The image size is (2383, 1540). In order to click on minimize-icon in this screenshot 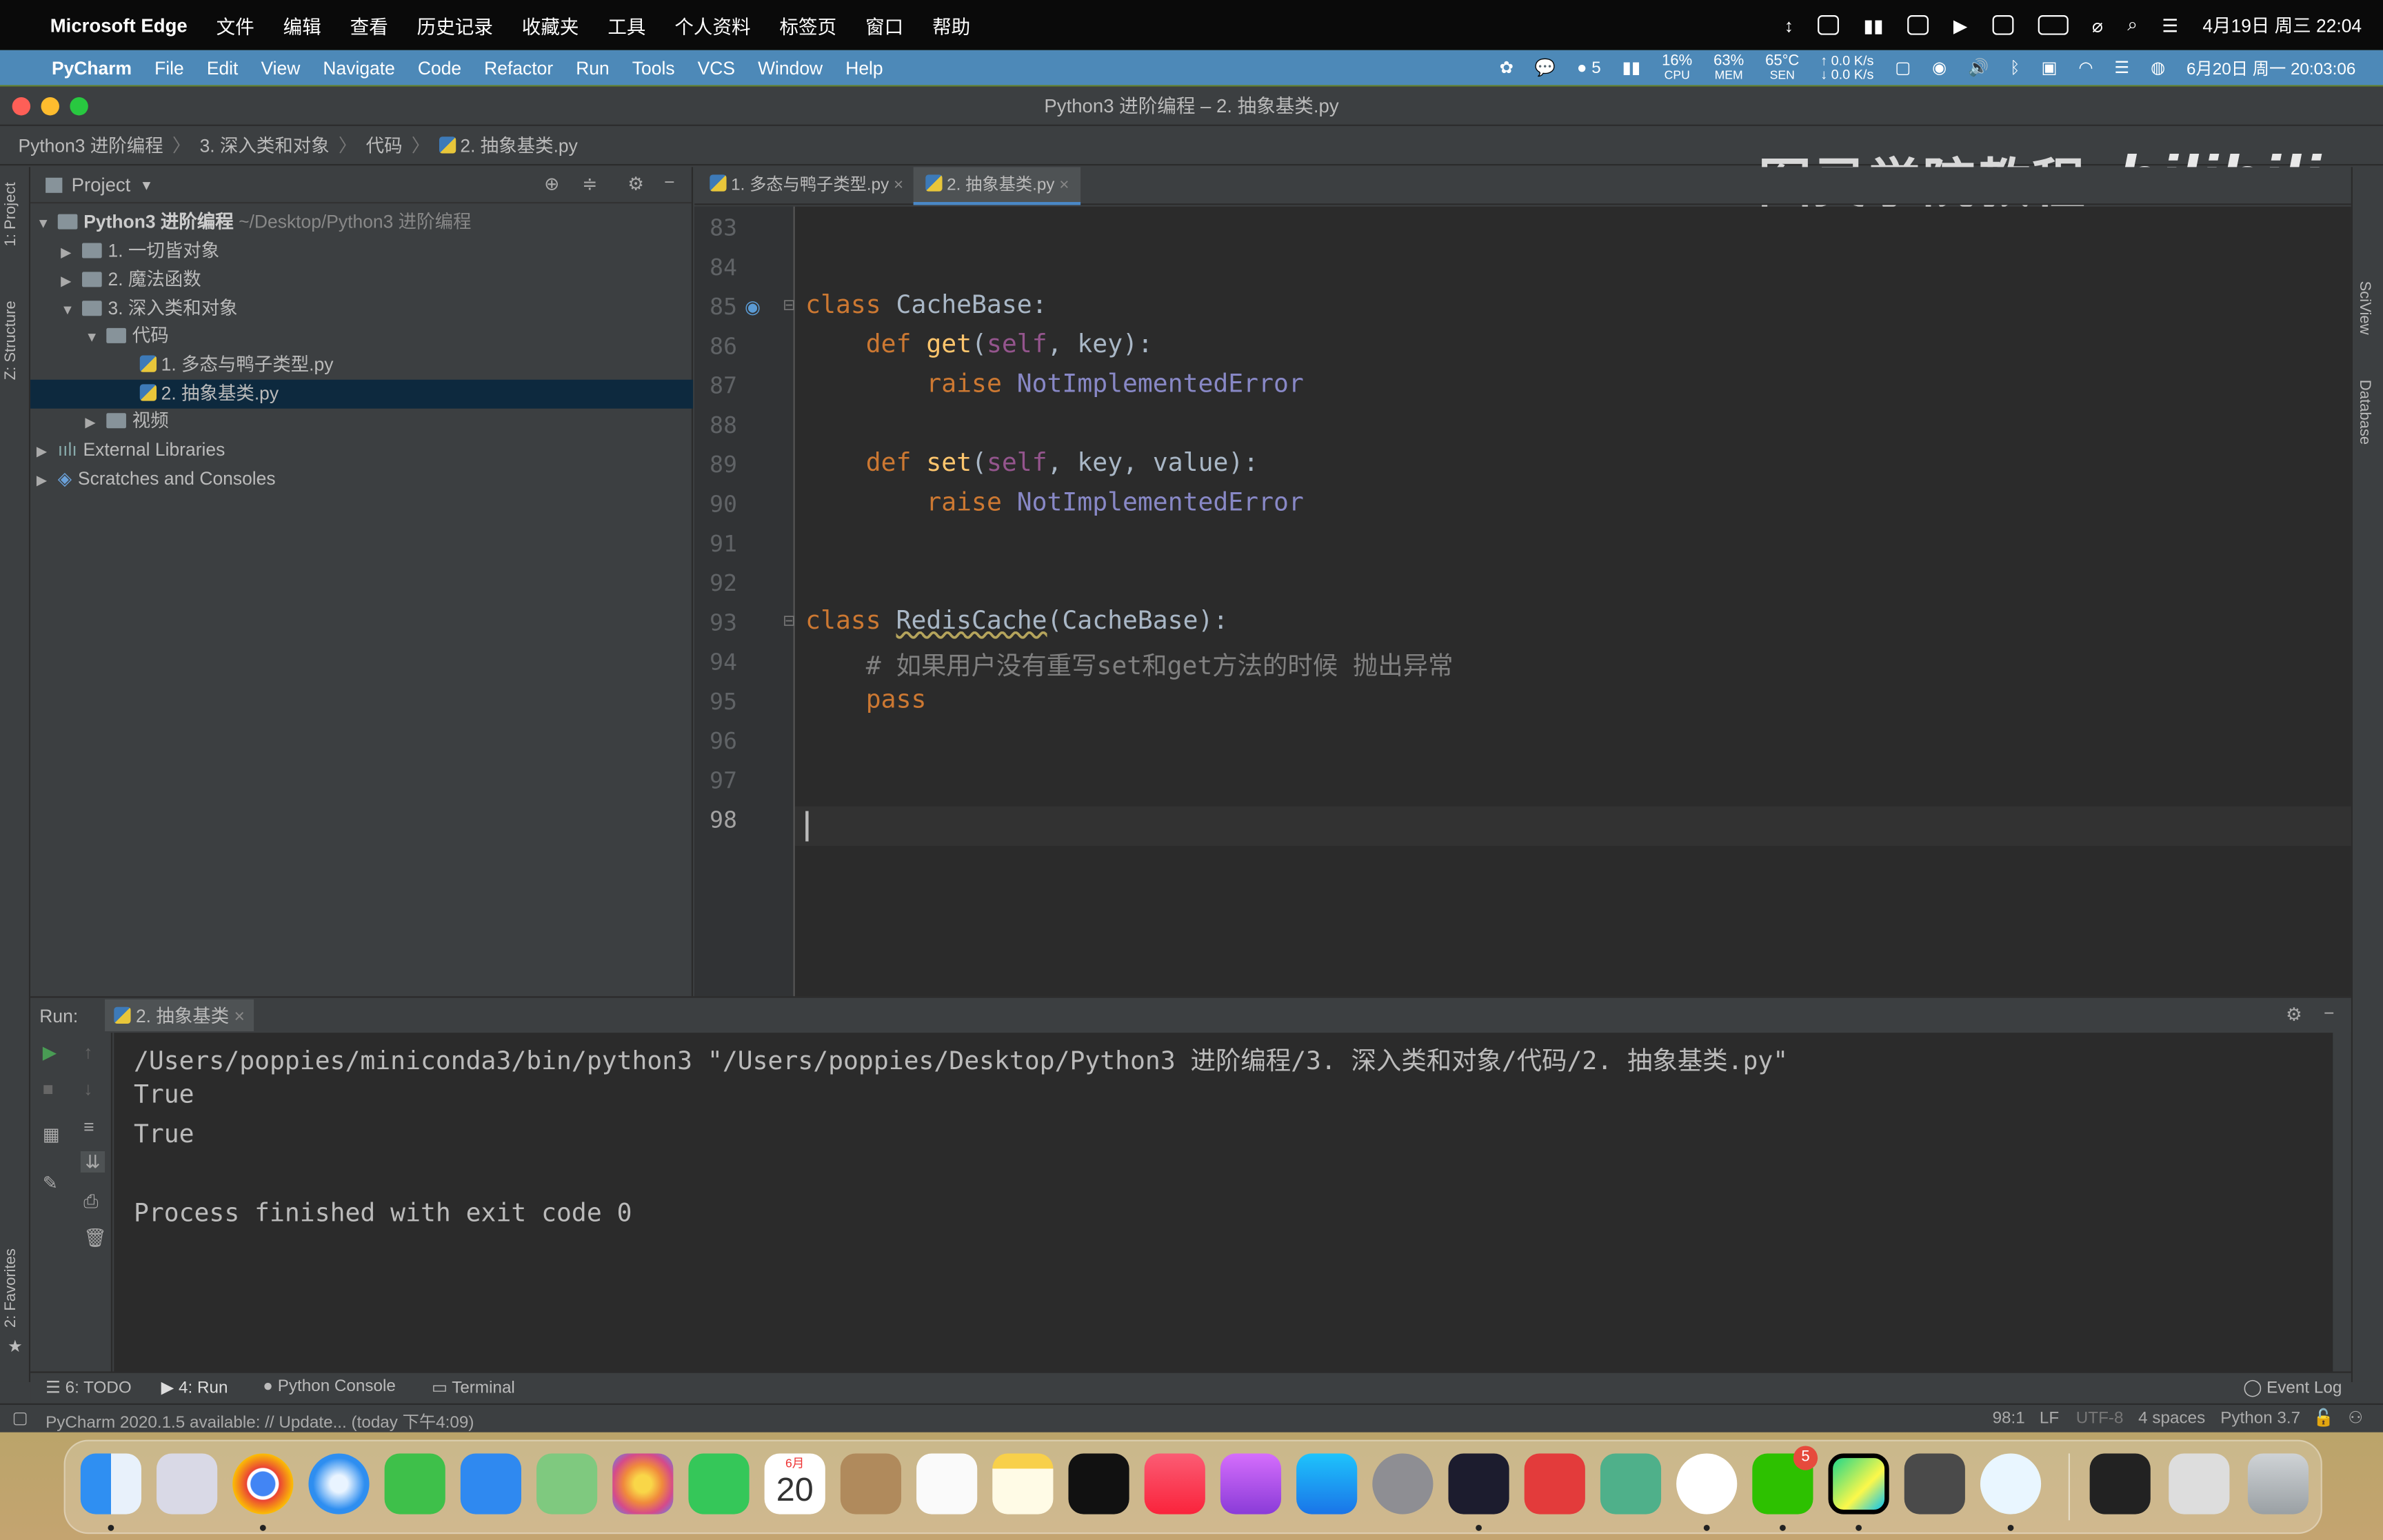, I will do `click(50, 106)`.